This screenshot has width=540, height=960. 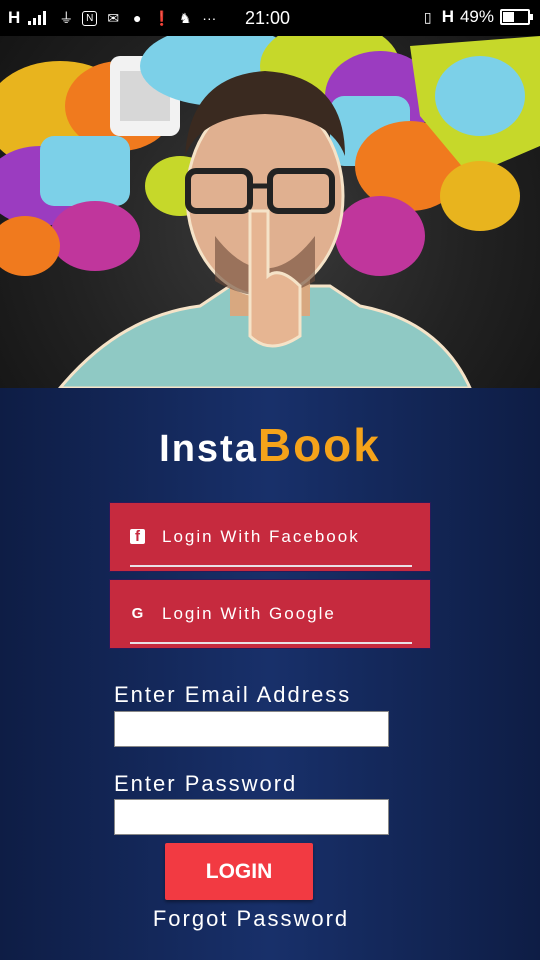 What do you see at coordinates (249, 613) in the screenshot?
I see `google-login-label: Login With Google` at bounding box center [249, 613].